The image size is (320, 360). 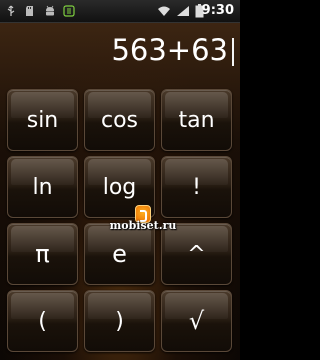 I want to click on key-sqrt: √, so click(x=196, y=321).